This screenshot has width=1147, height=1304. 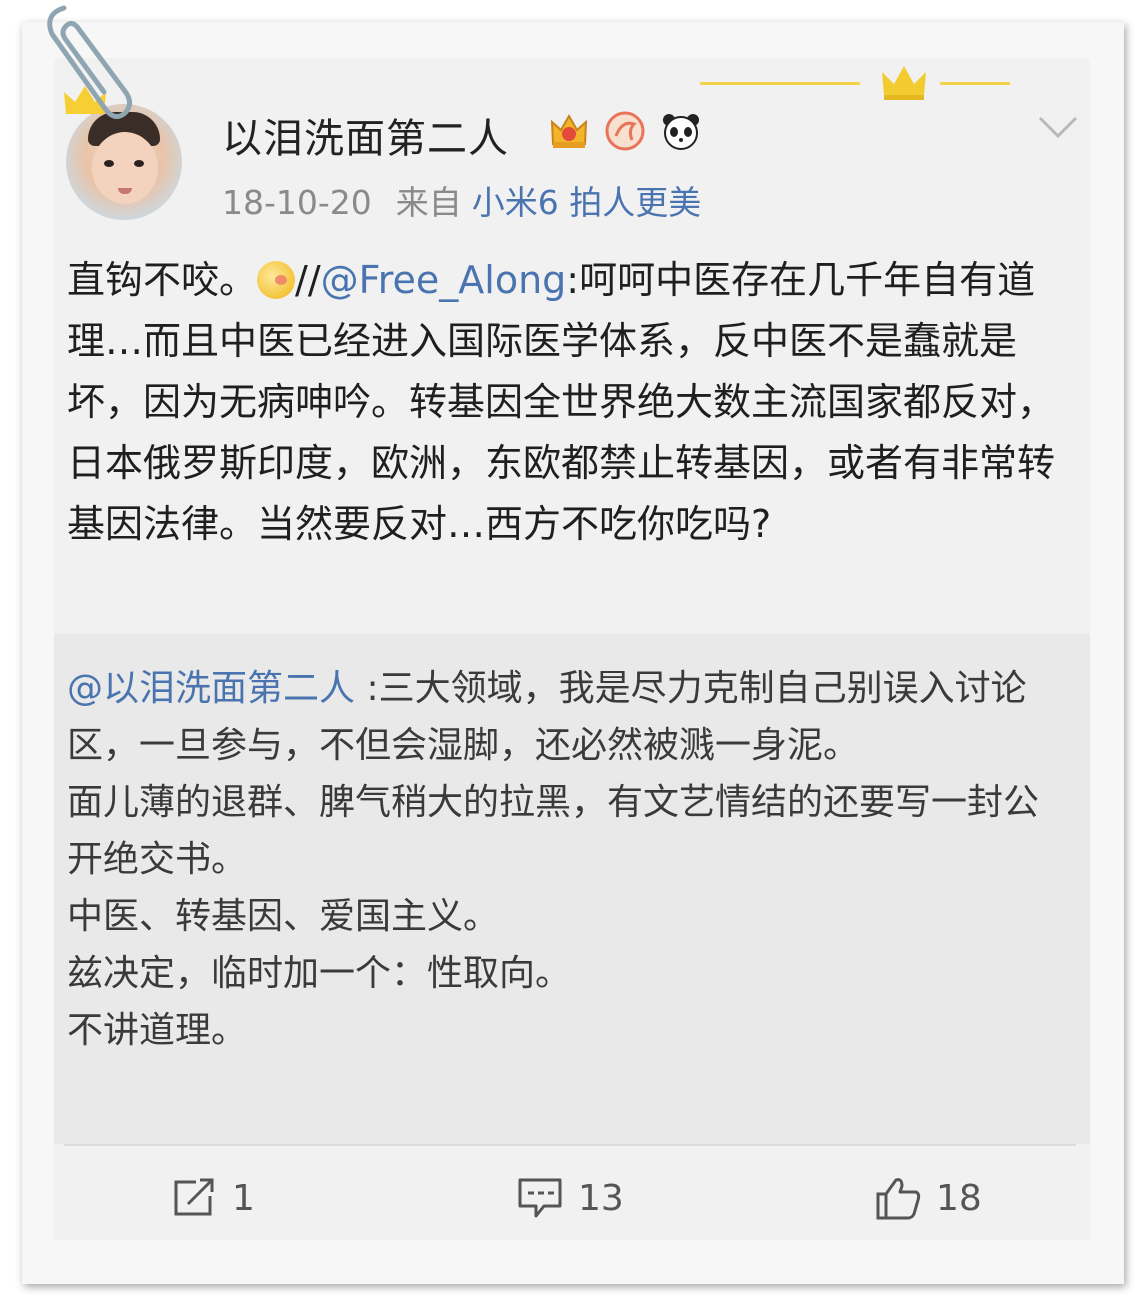 I want to click on emoji-icon, so click(x=276, y=280).